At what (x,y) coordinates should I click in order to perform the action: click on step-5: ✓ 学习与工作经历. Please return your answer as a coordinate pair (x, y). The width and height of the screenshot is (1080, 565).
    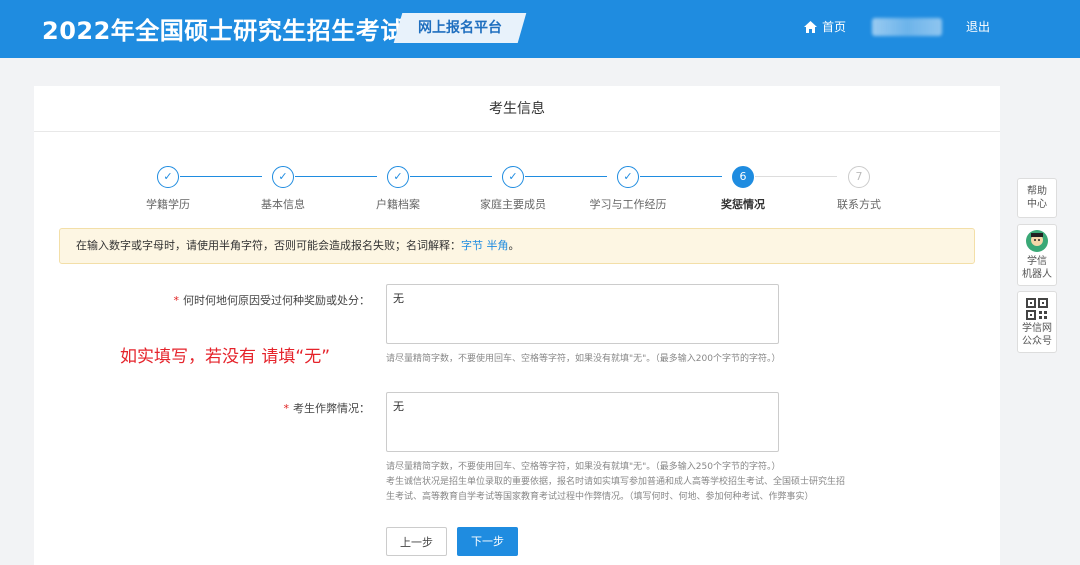
    Looking at the image, I should click on (628, 189).